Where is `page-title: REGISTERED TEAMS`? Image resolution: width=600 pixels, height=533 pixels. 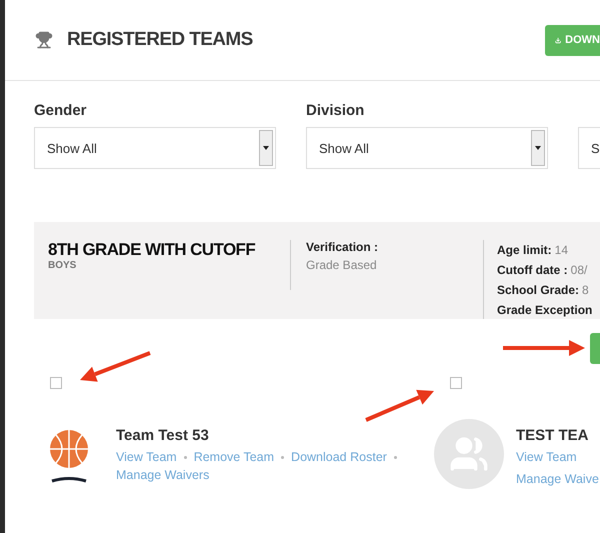
page-title: REGISTERED TEAMS is located at coordinates (160, 40).